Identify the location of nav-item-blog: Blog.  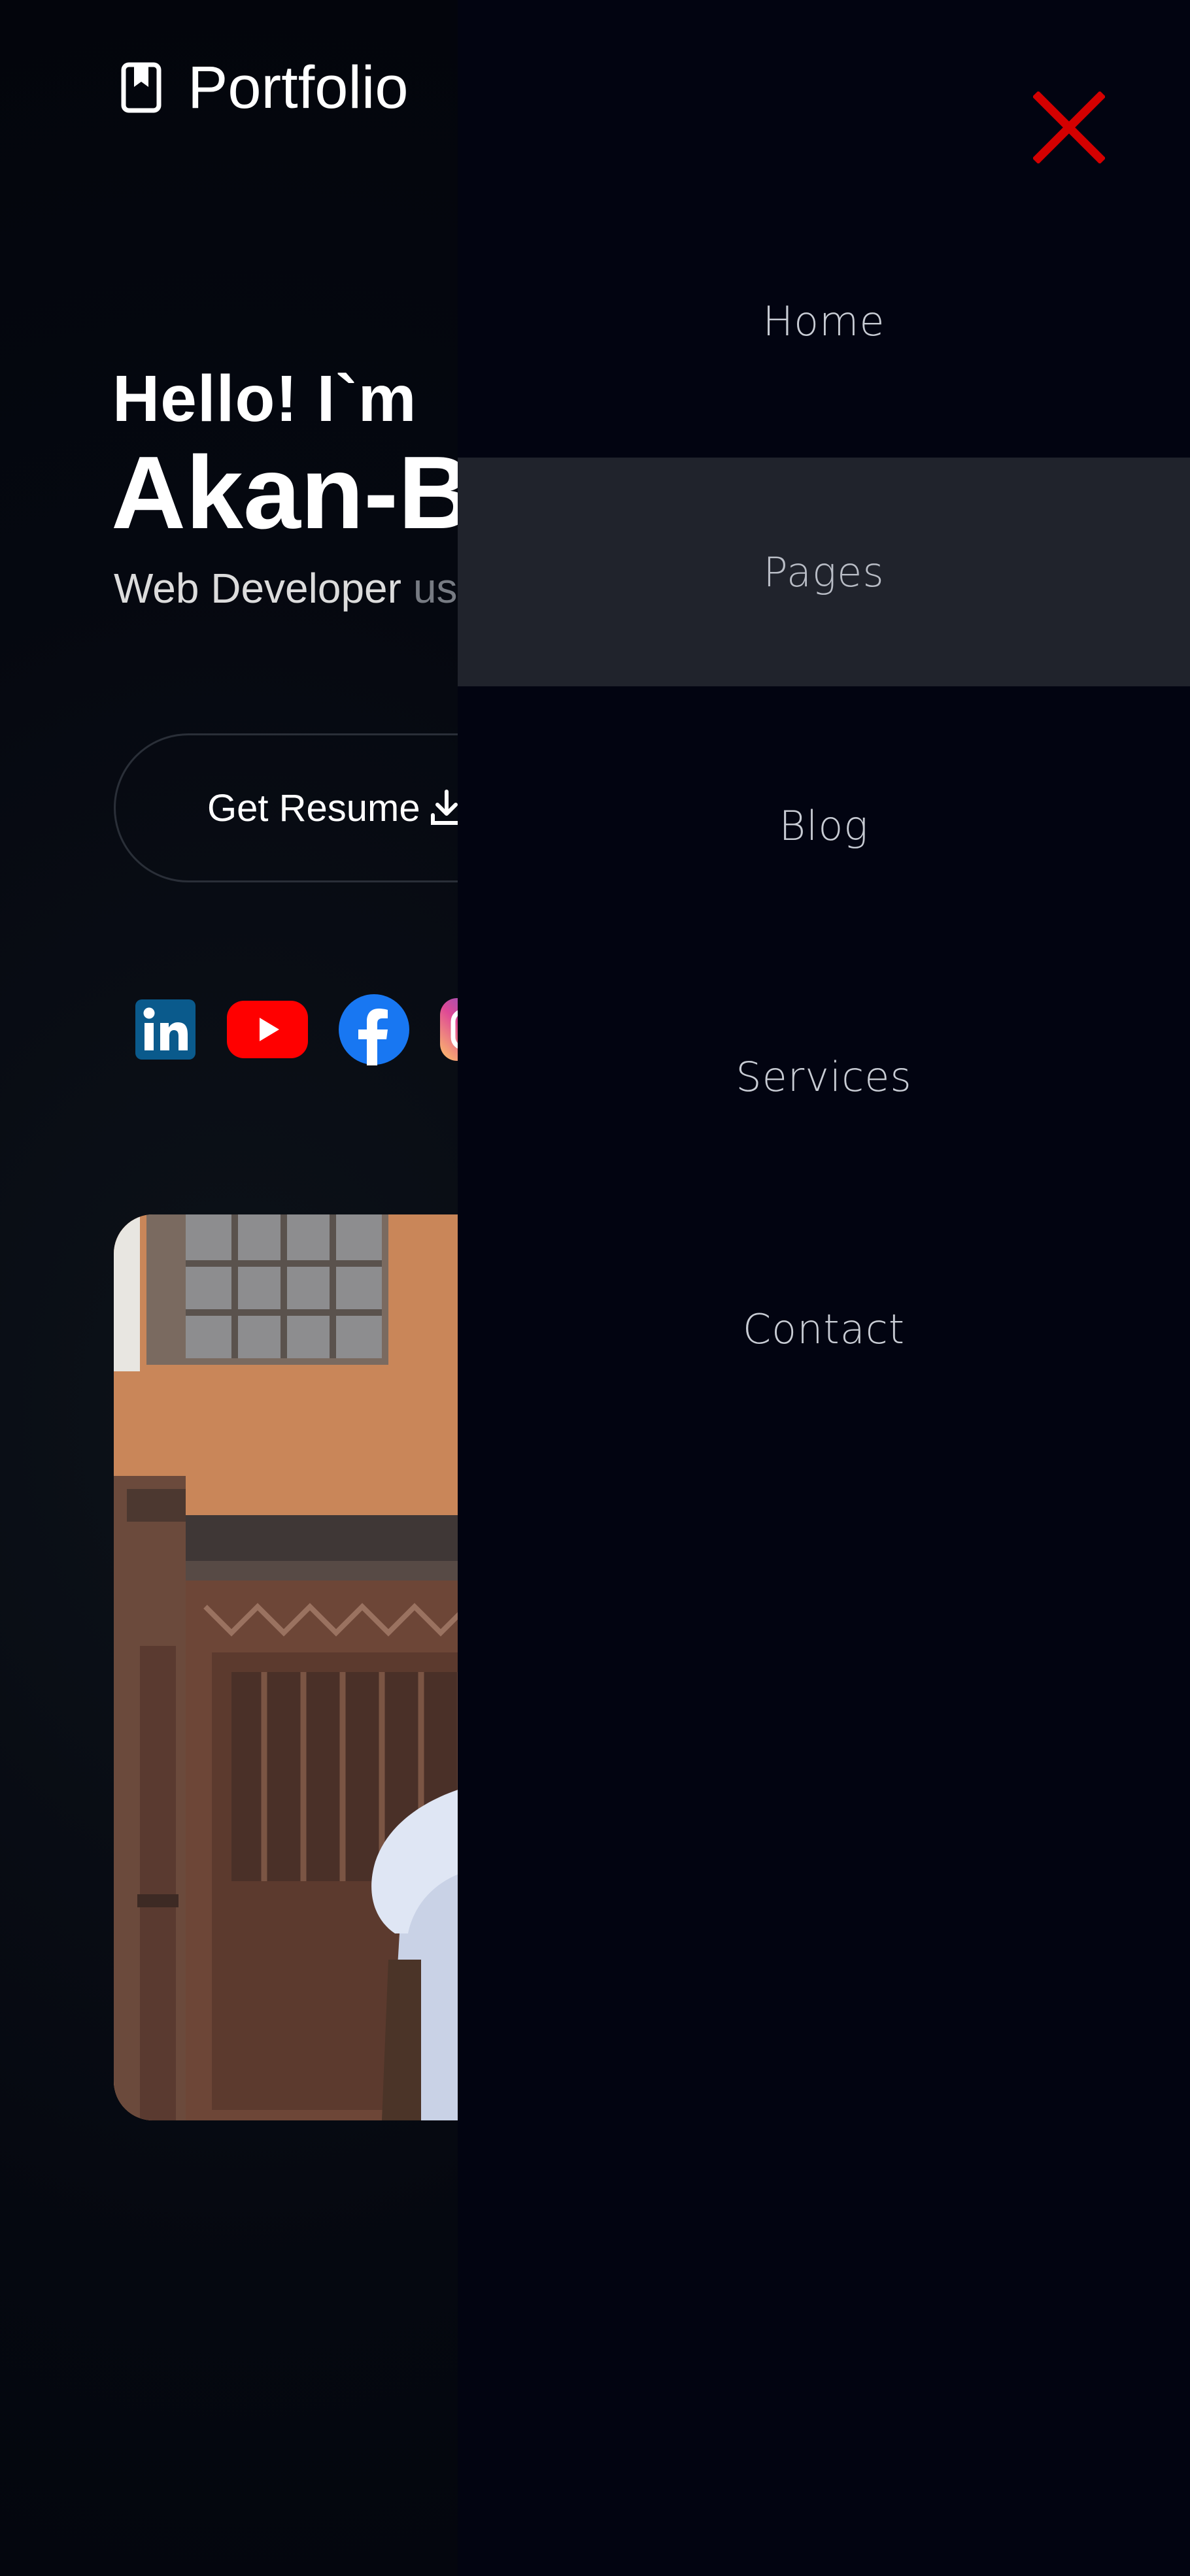
(824, 826).